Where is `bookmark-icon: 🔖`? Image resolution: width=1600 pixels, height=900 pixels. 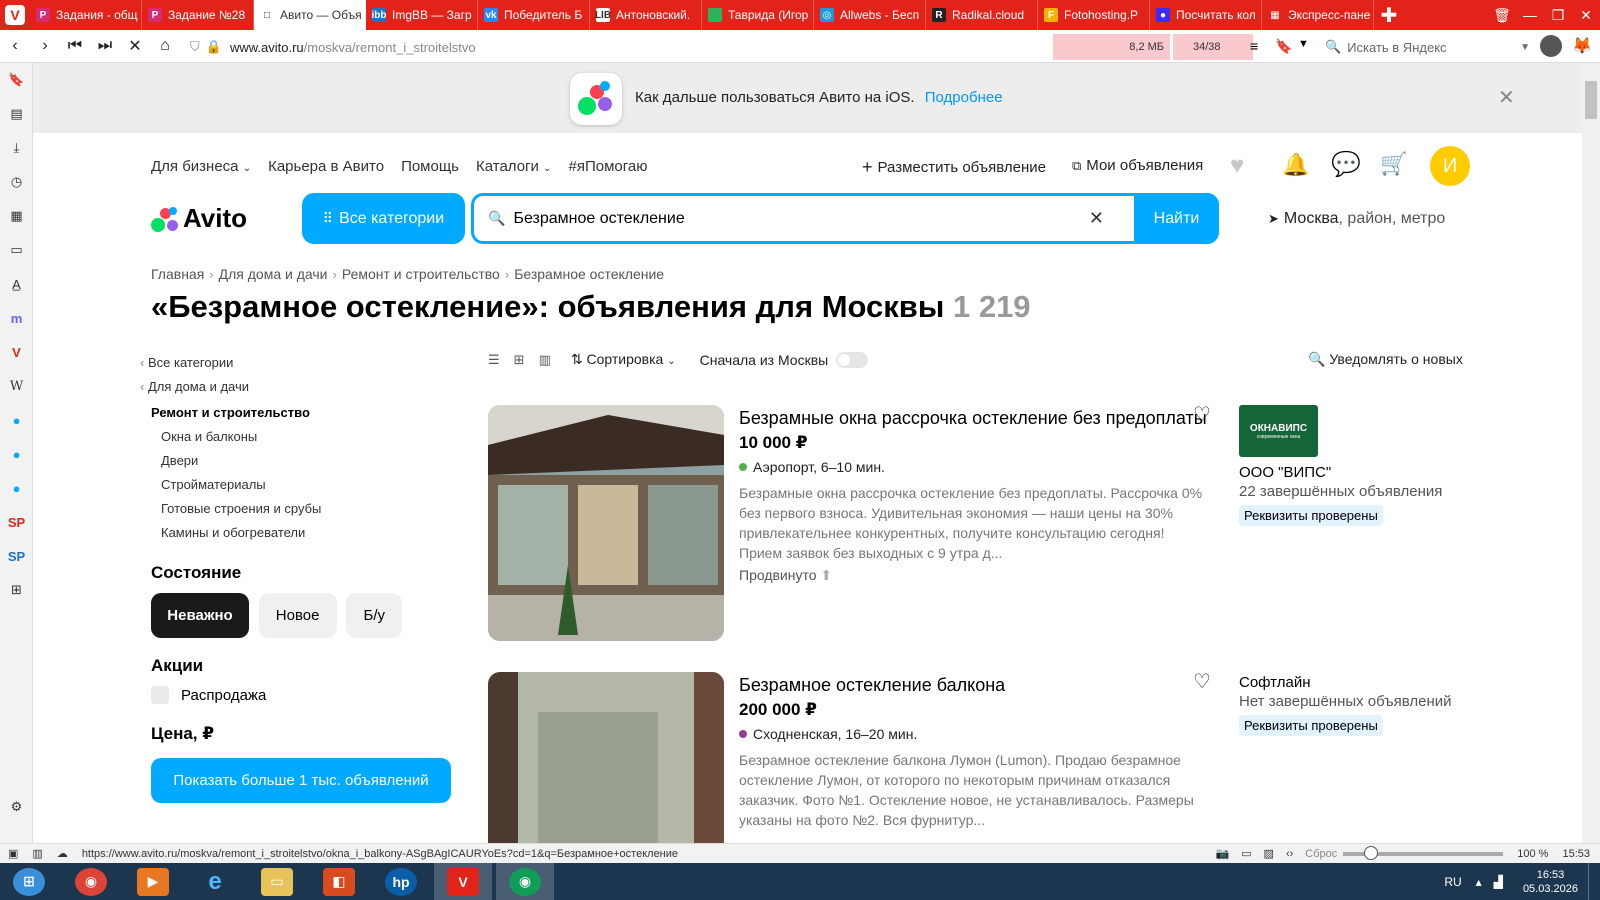 bookmark-icon: 🔖 is located at coordinates (1283, 46).